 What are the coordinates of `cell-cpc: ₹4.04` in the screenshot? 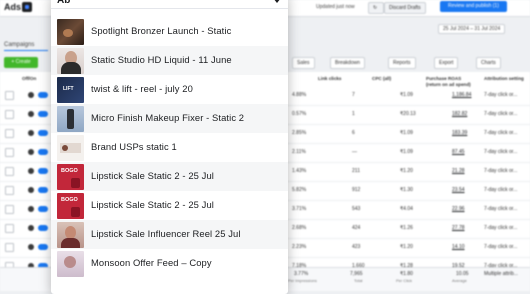 It's located at (406, 209).